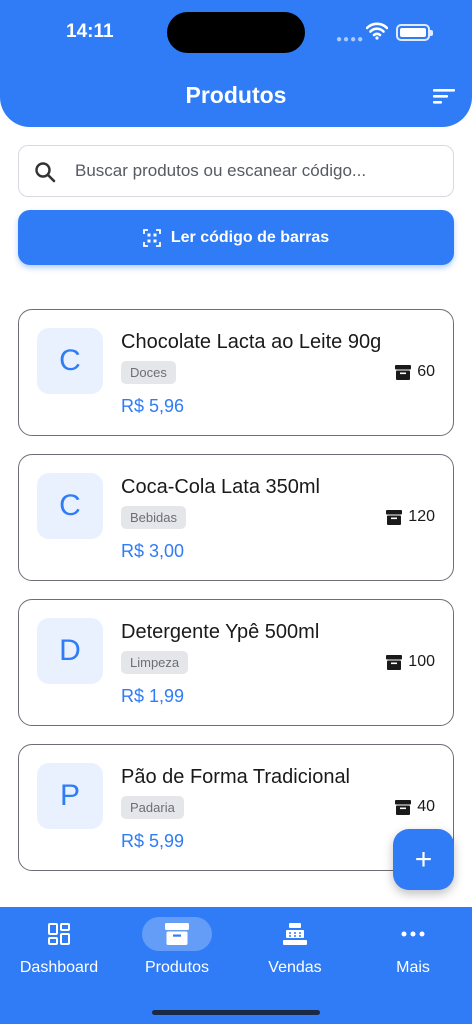 This screenshot has width=472, height=1024. Describe the element at coordinates (421, 661) in the screenshot. I see `stock-value: 100` at that location.